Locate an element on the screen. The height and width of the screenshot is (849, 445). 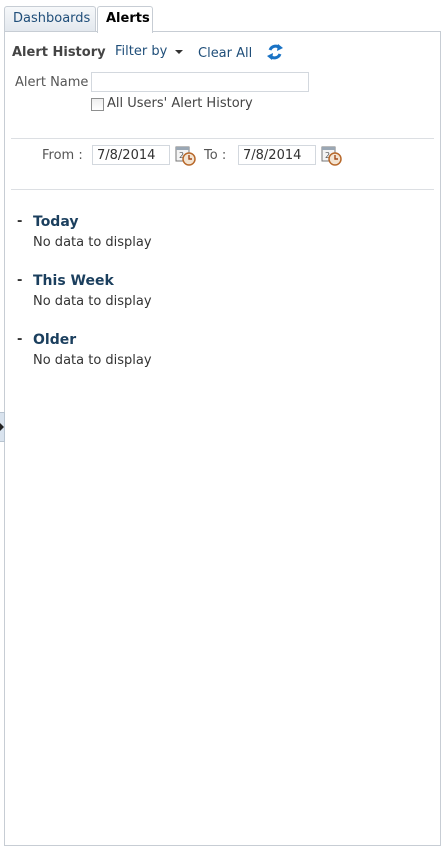
all-users-checkbox is located at coordinates (97, 104).